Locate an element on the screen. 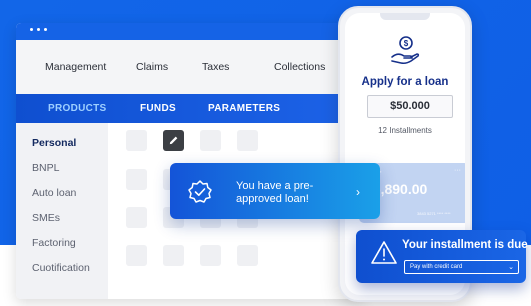 Image resolution: width=531 pixels, height=306 pixels. window-titlebar is located at coordinates (190, 31).